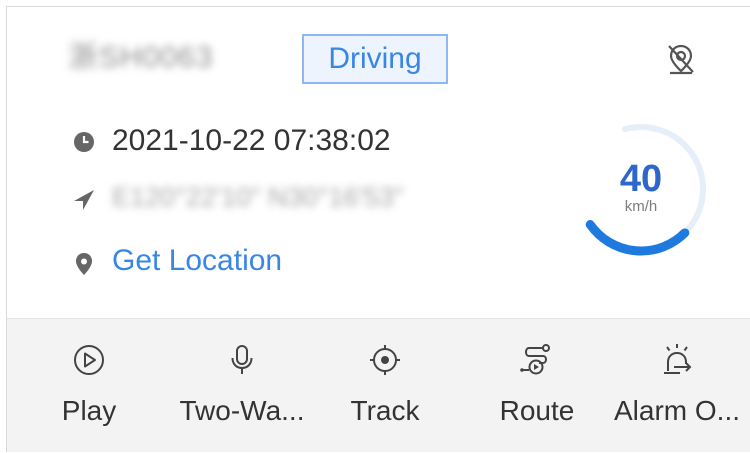 The height and width of the screenshot is (453, 750). I want to click on location-pin-icon, so click(84, 264).